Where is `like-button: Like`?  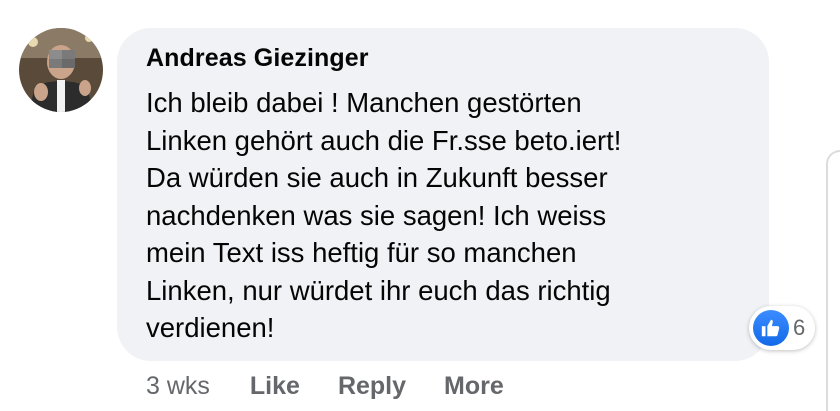
like-button: Like is located at coordinates (275, 386).